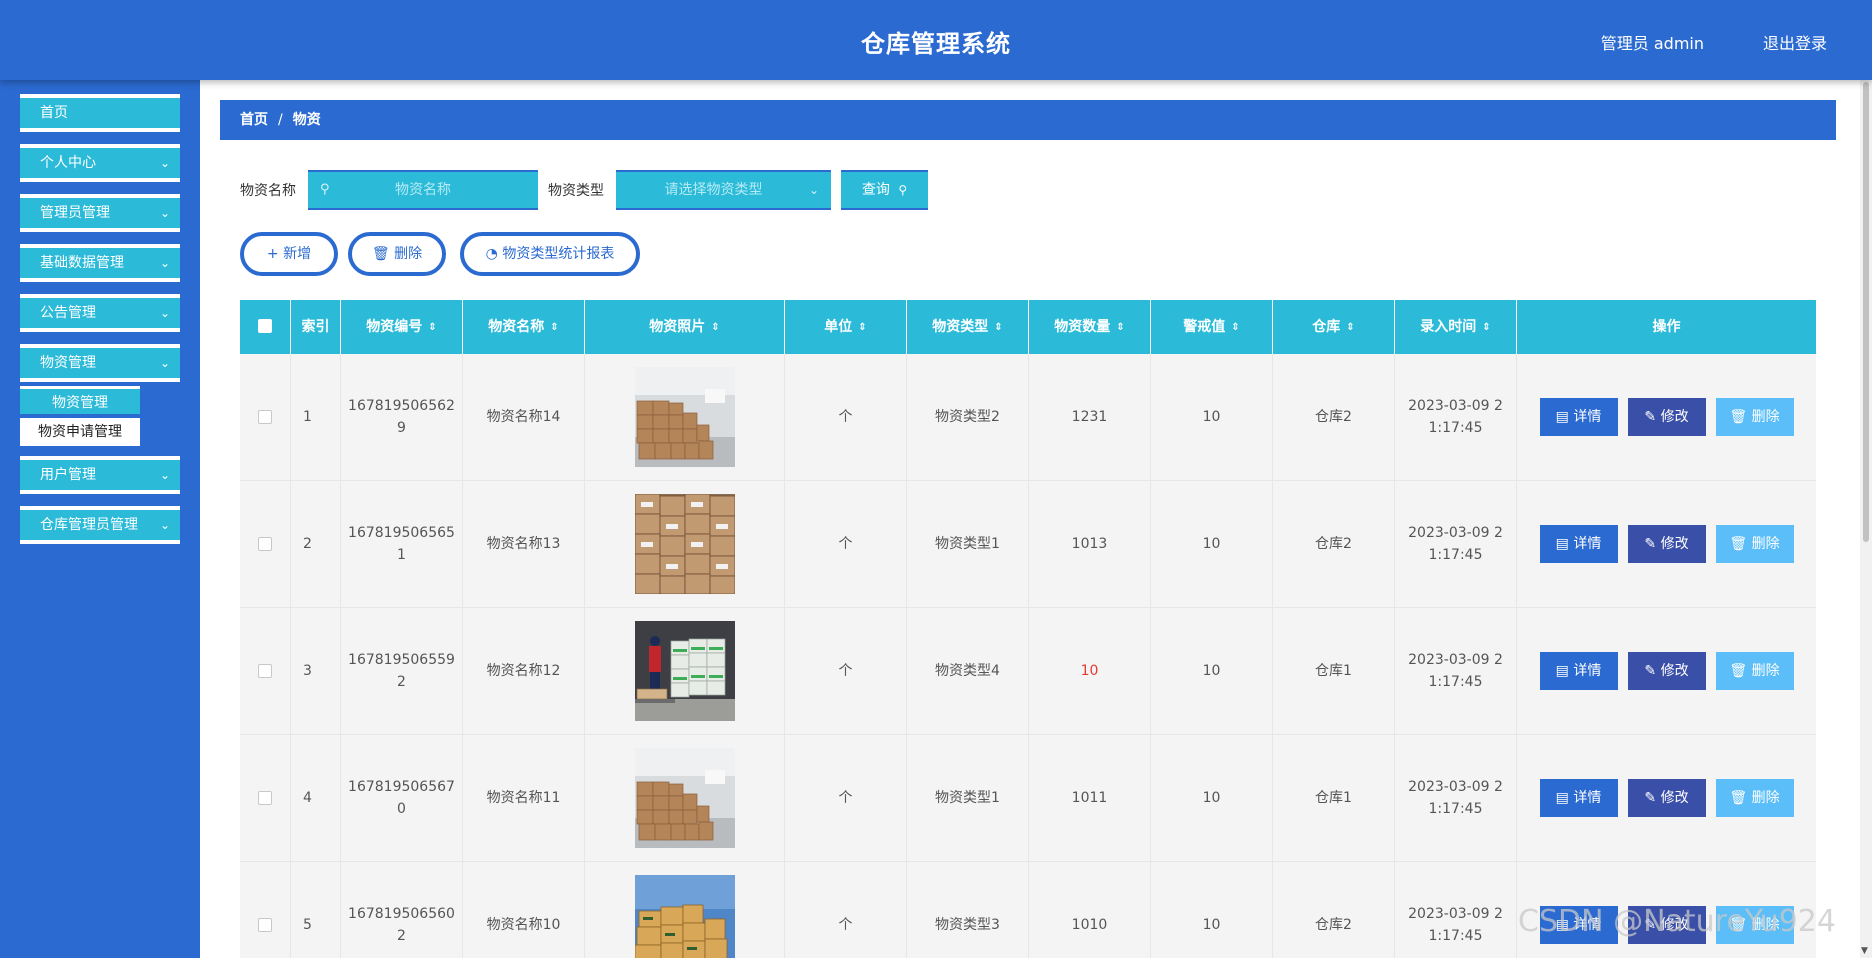 The height and width of the screenshot is (958, 1872). I want to click on scrollbar-thumb, so click(1866, 312).